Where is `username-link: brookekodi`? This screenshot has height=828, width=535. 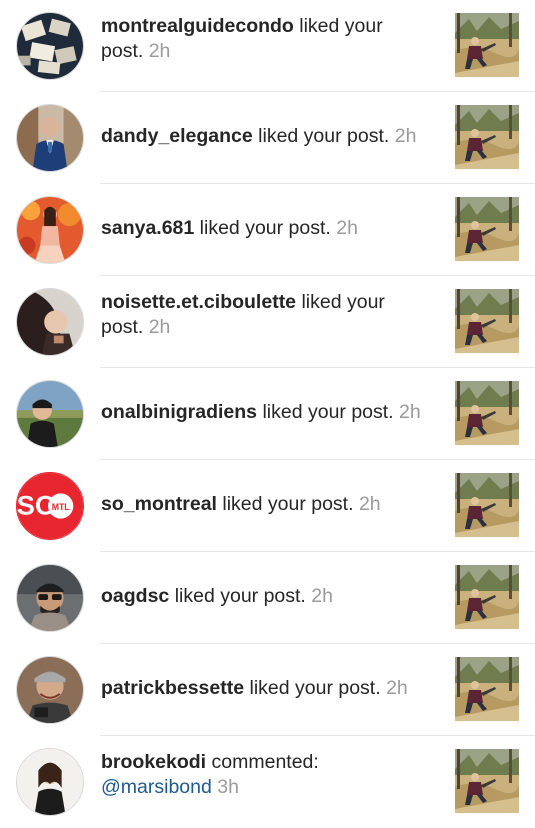
username-link: brookekodi is located at coordinates (153, 762).